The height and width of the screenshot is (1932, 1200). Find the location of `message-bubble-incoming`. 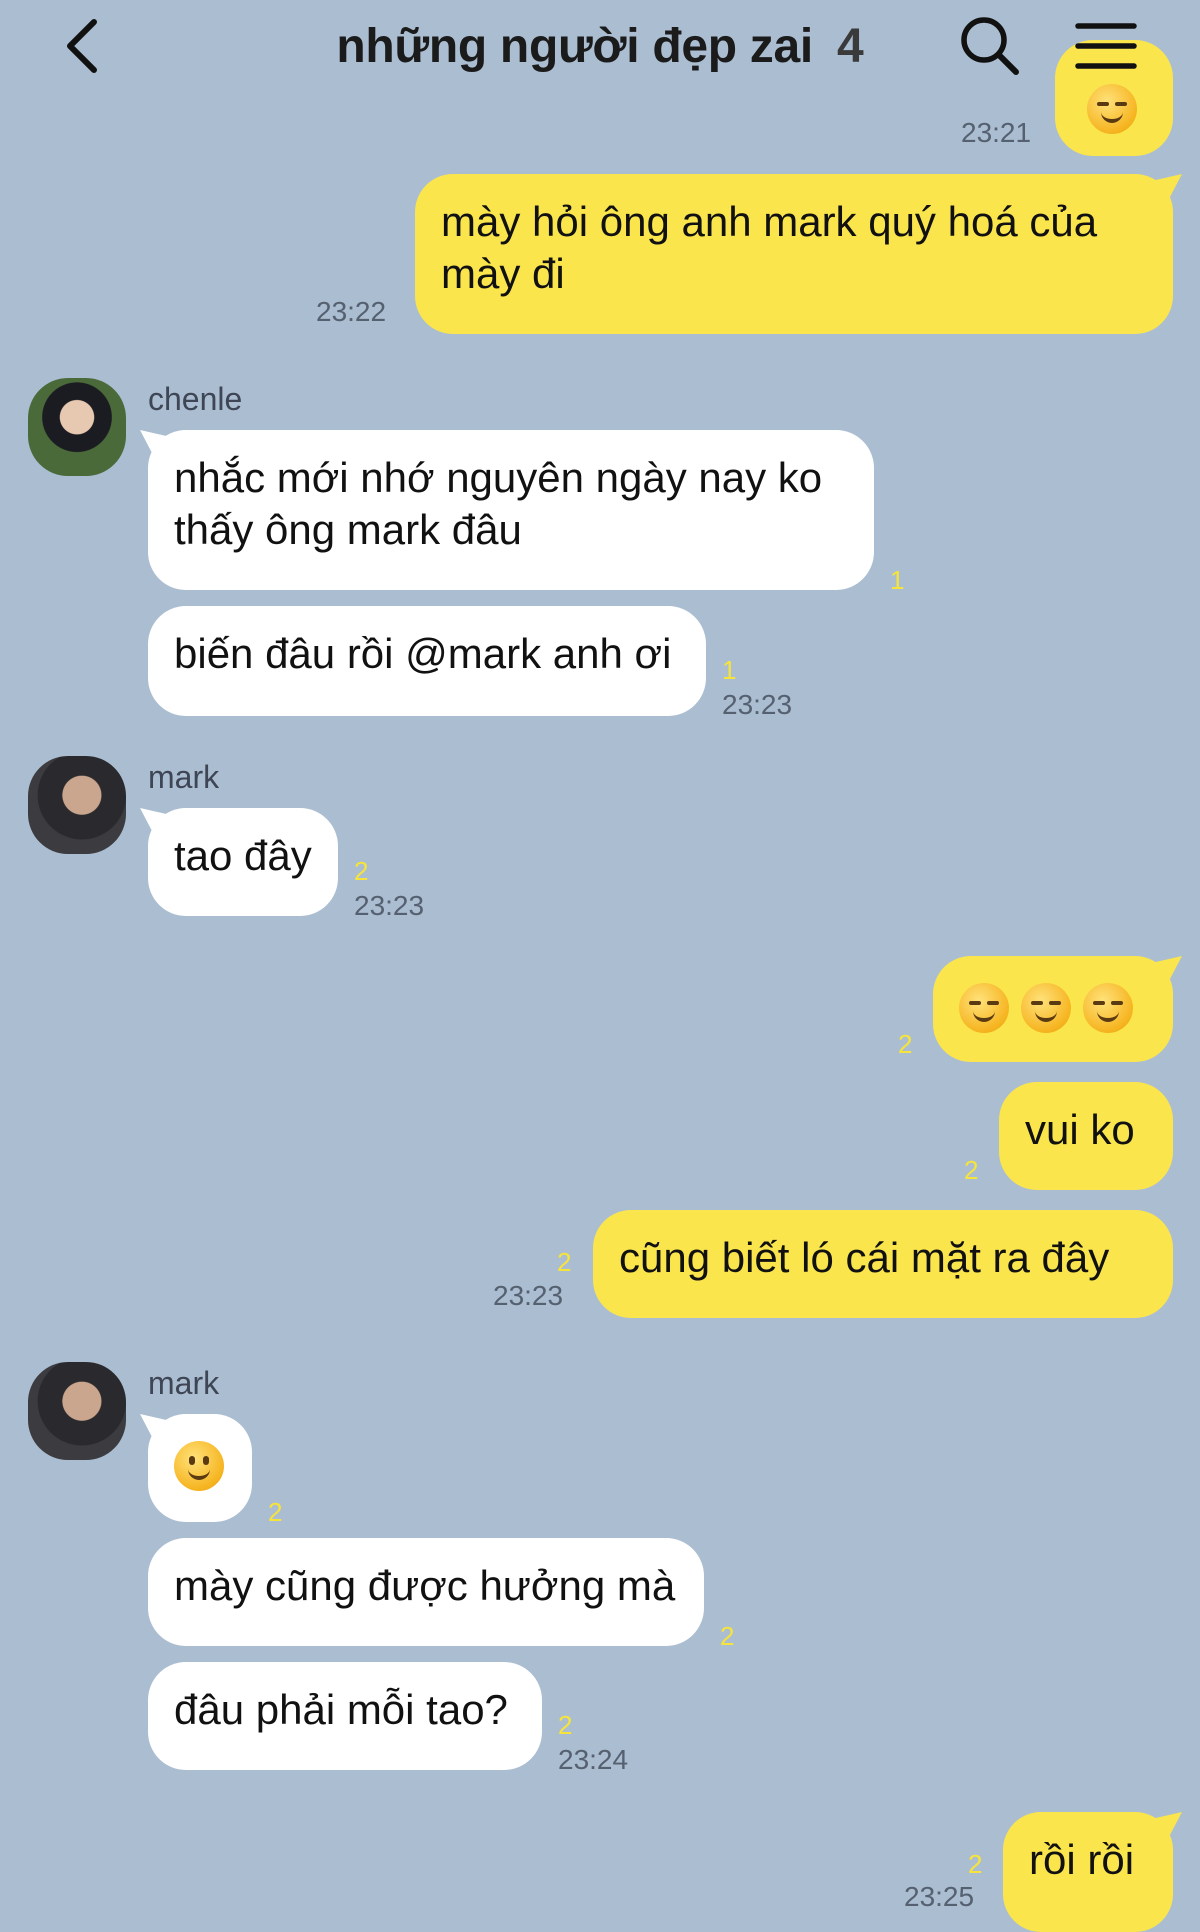

message-bubble-incoming is located at coordinates (200, 1468).